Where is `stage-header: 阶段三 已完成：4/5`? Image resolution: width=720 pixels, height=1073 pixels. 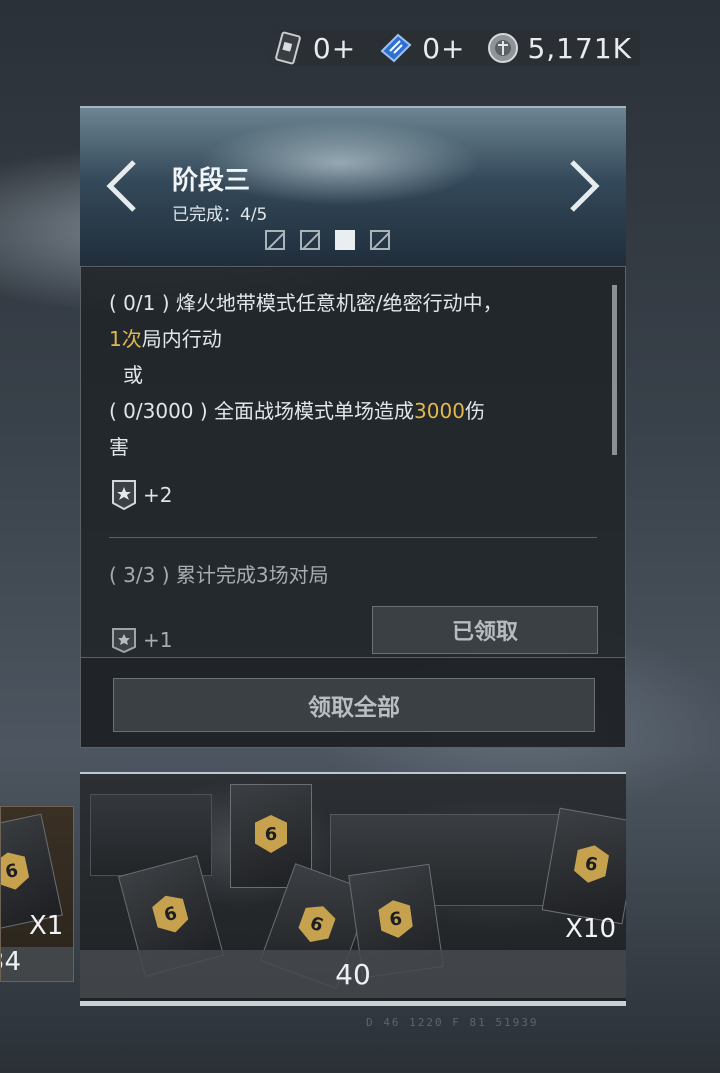
stage-header: 阶段三 已完成：4/5 is located at coordinates (353, 187).